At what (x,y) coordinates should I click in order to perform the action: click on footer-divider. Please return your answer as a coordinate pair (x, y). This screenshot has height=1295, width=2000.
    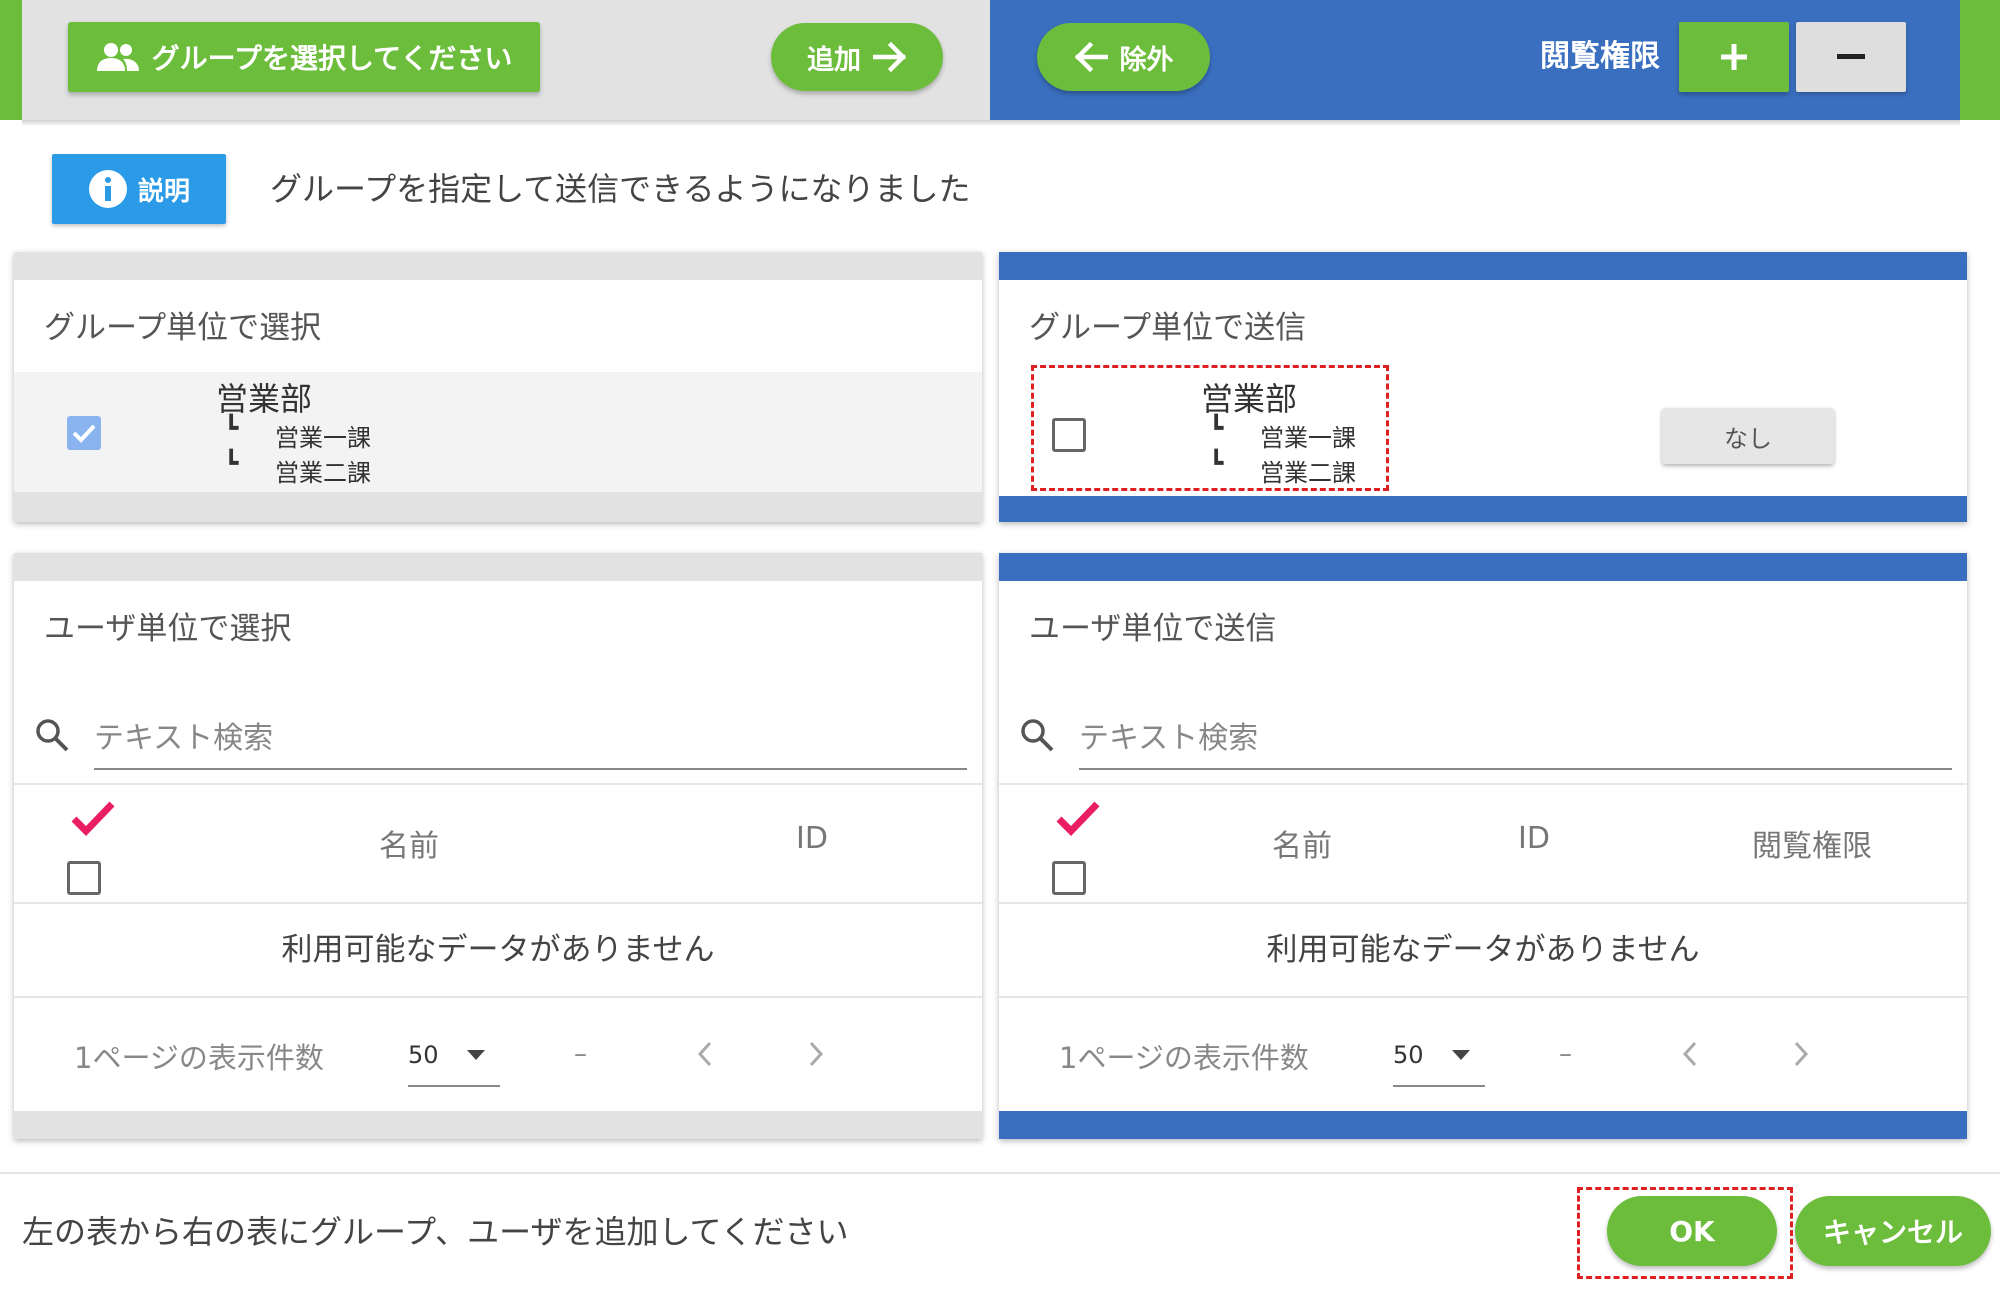
    Looking at the image, I should click on (1000, 1173).